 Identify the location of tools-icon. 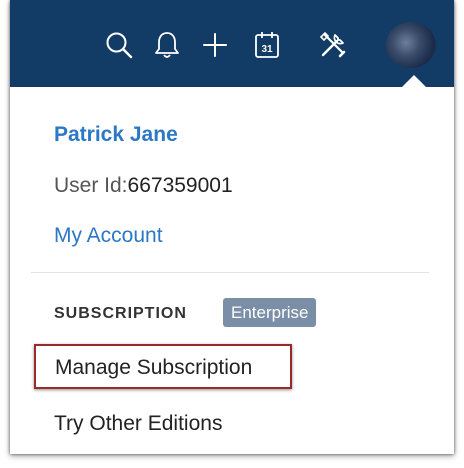
(333, 45).